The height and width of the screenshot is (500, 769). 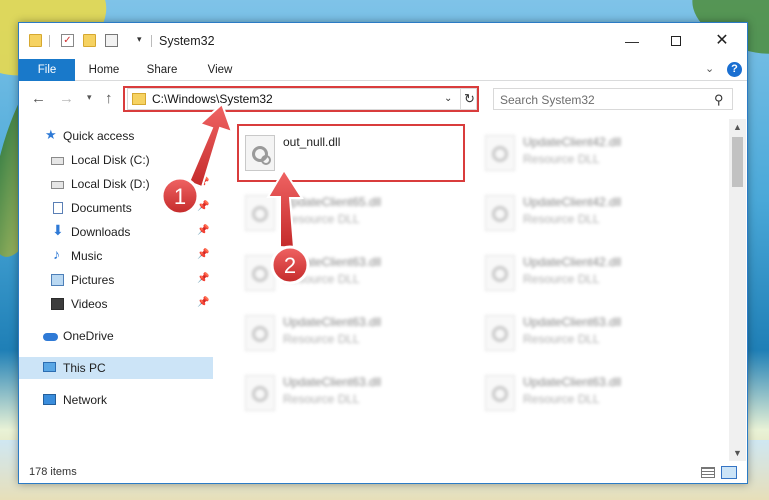 I want to click on folder-icon, so click(x=35, y=40).